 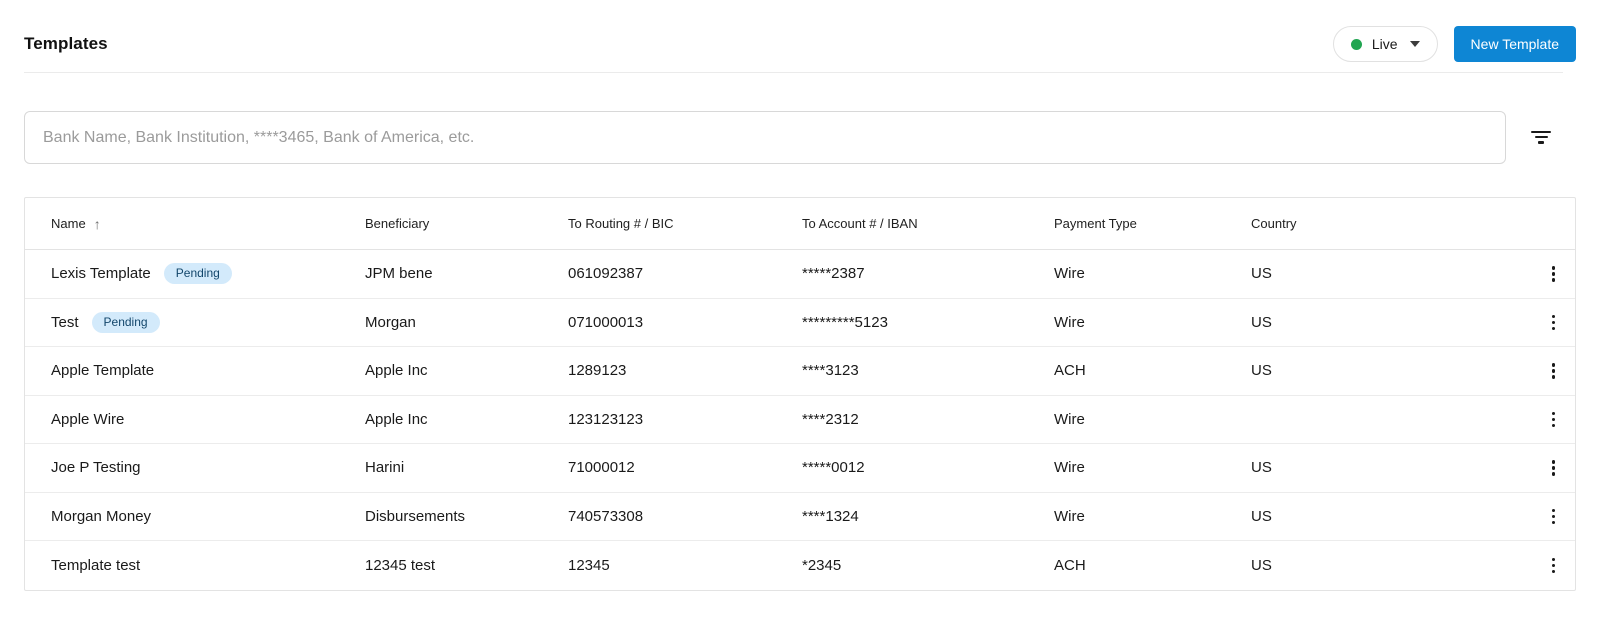 I want to click on beneficiary-cell: 12345 test, so click(x=400, y=565).